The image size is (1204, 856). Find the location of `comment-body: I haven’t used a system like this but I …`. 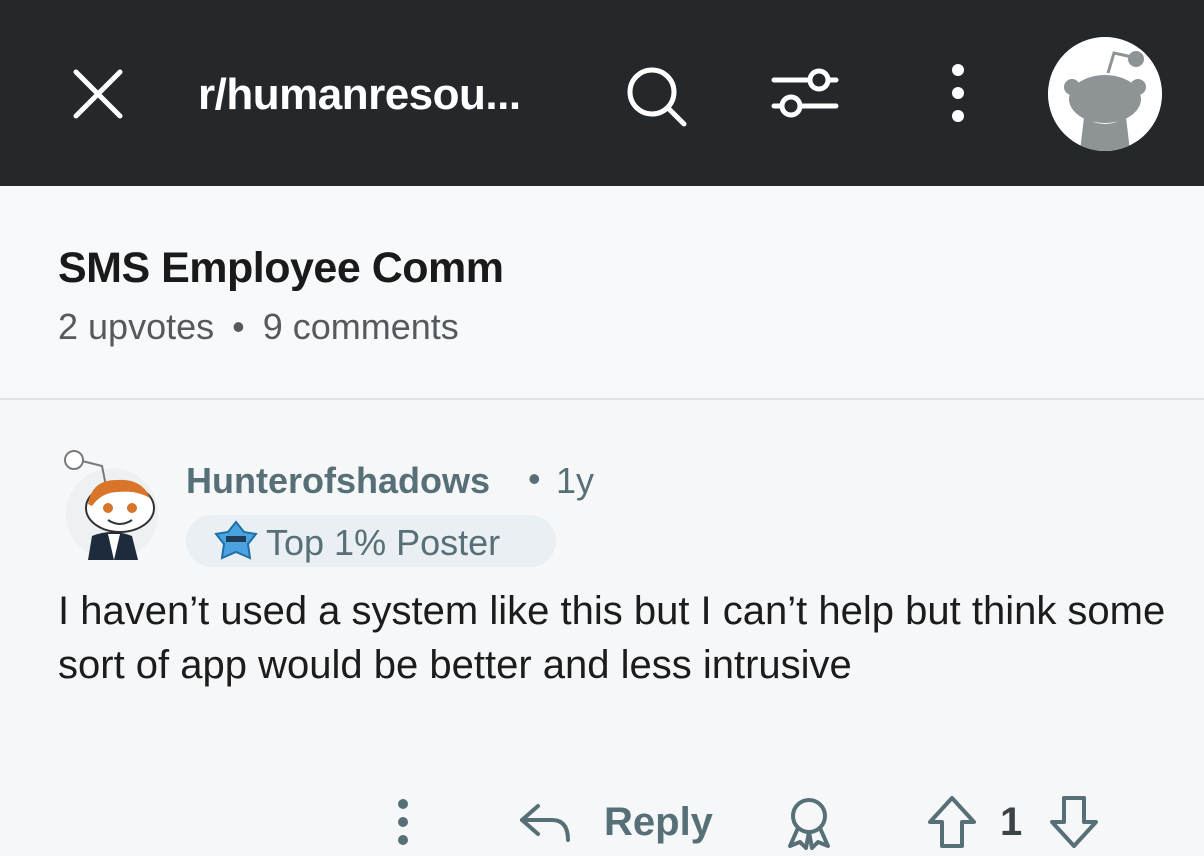

comment-body: I haven’t used a system like this but I … is located at coordinates (612, 638).